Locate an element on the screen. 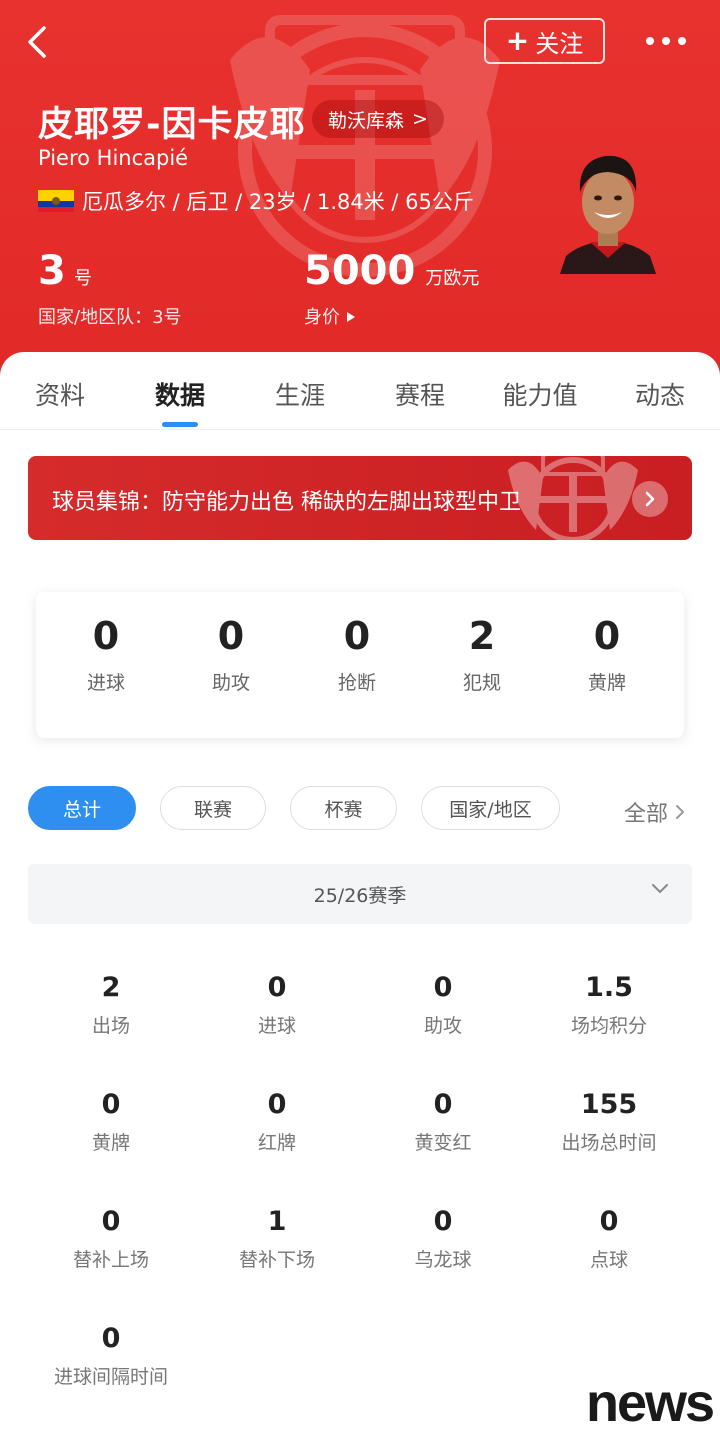 The height and width of the screenshot is (1430, 720). tab-bar: 资料 数据 生涯 赛程 能力值 动态 is located at coordinates (360, 391).